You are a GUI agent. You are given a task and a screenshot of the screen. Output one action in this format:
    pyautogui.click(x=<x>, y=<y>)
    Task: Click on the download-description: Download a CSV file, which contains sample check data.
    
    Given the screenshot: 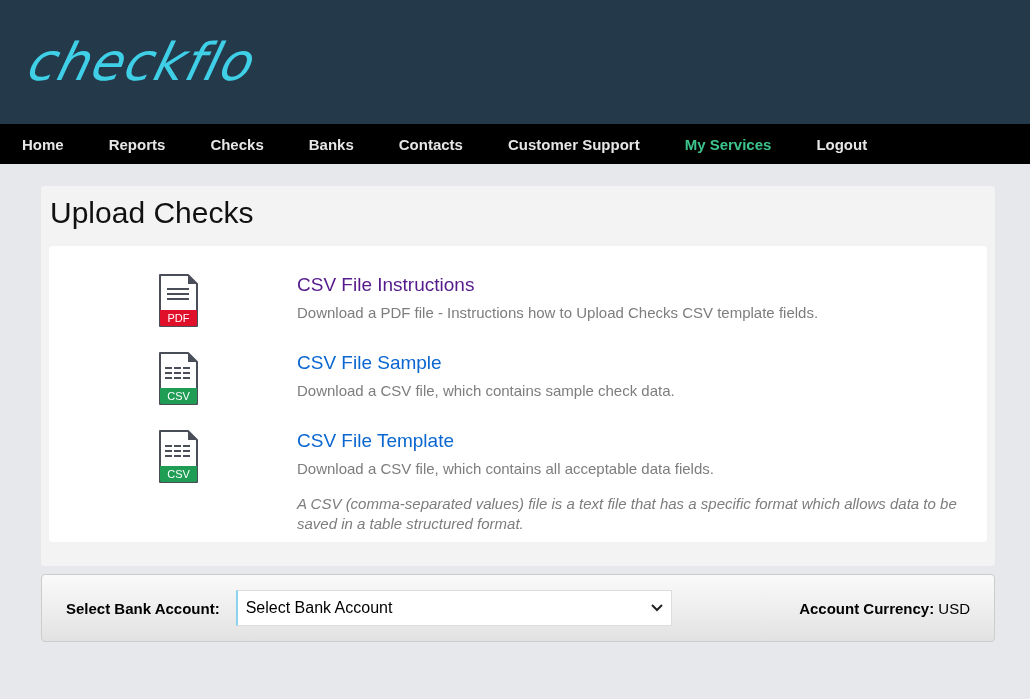 What is the action you would take?
    pyautogui.click(x=486, y=390)
    